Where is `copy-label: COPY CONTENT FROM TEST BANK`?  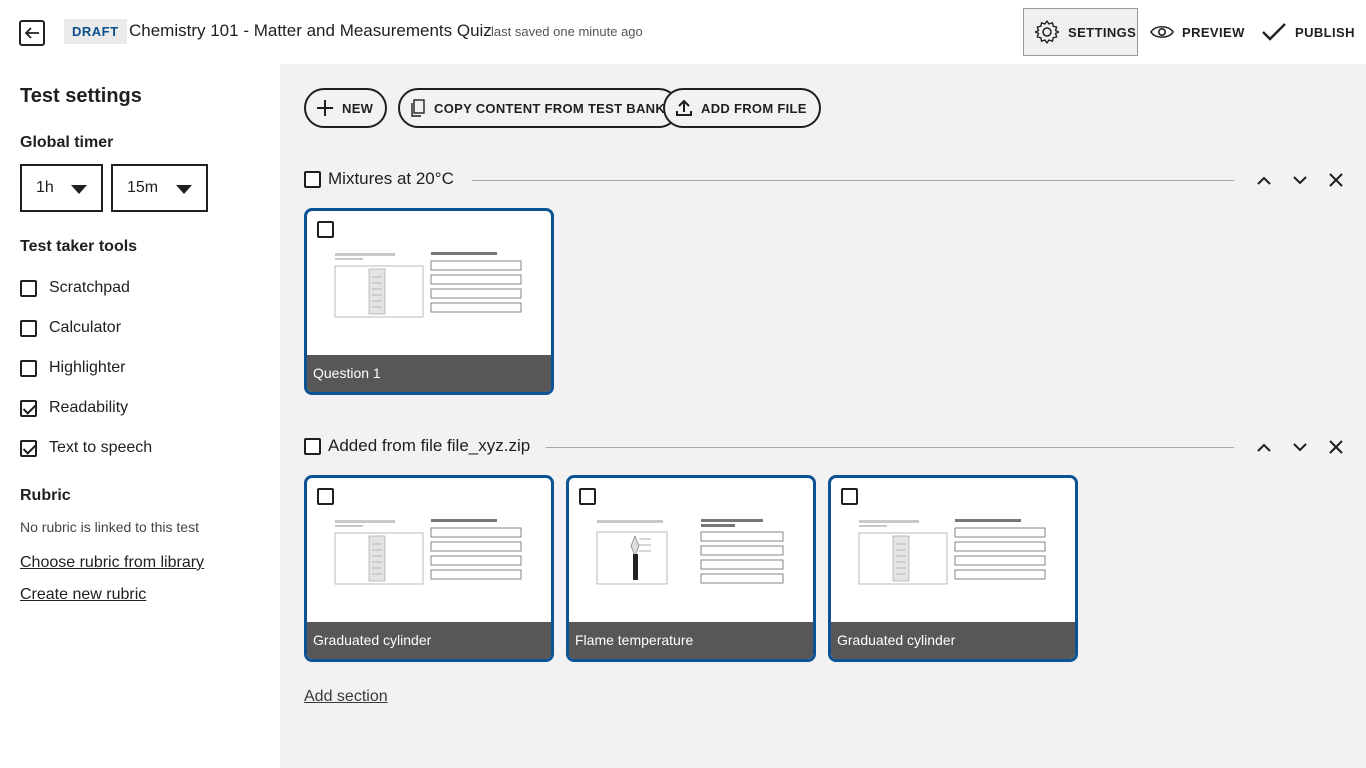 copy-label: COPY CONTENT FROM TEST BANK is located at coordinates (550, 108).